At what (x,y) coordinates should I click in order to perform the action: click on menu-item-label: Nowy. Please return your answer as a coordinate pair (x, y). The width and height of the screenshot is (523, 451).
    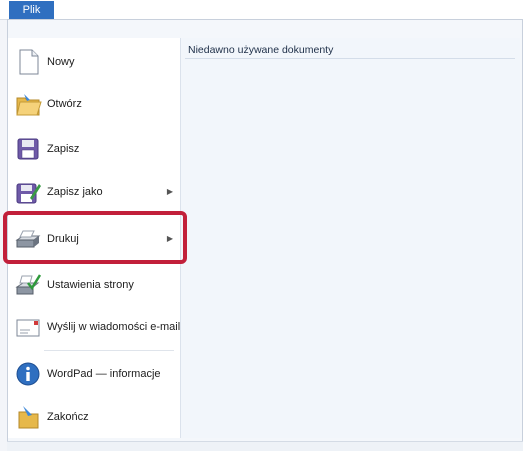
    Looking at the image, I should click on (61, 62).